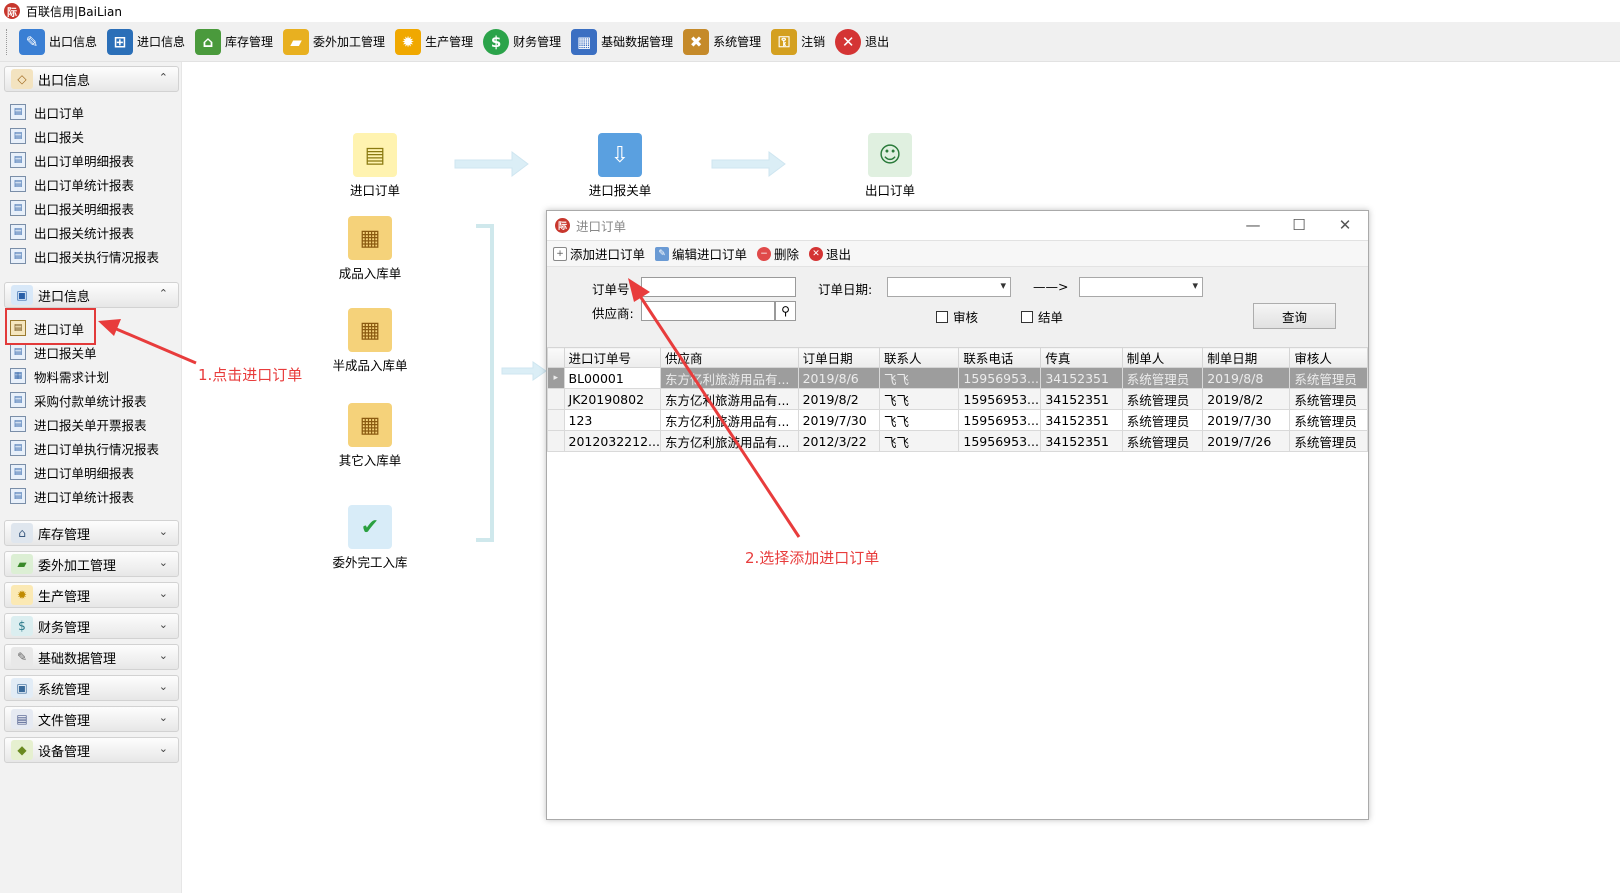 This screenshot has height=893, width=1620. What do you see at coordinates (1000, 357) in the screenshot?
I see `column-header: 联系电话` at bounding box center [1000, 357].